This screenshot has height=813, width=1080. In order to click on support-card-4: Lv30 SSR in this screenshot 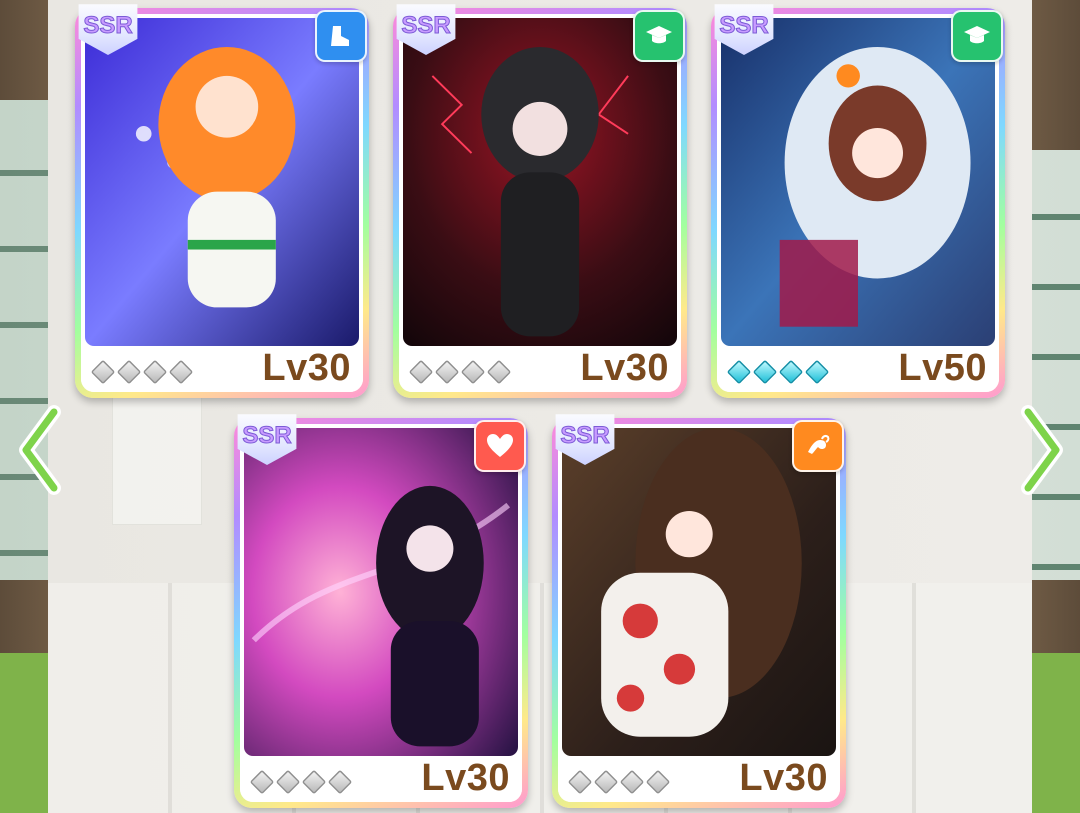, I will do `click(381, 611)`.